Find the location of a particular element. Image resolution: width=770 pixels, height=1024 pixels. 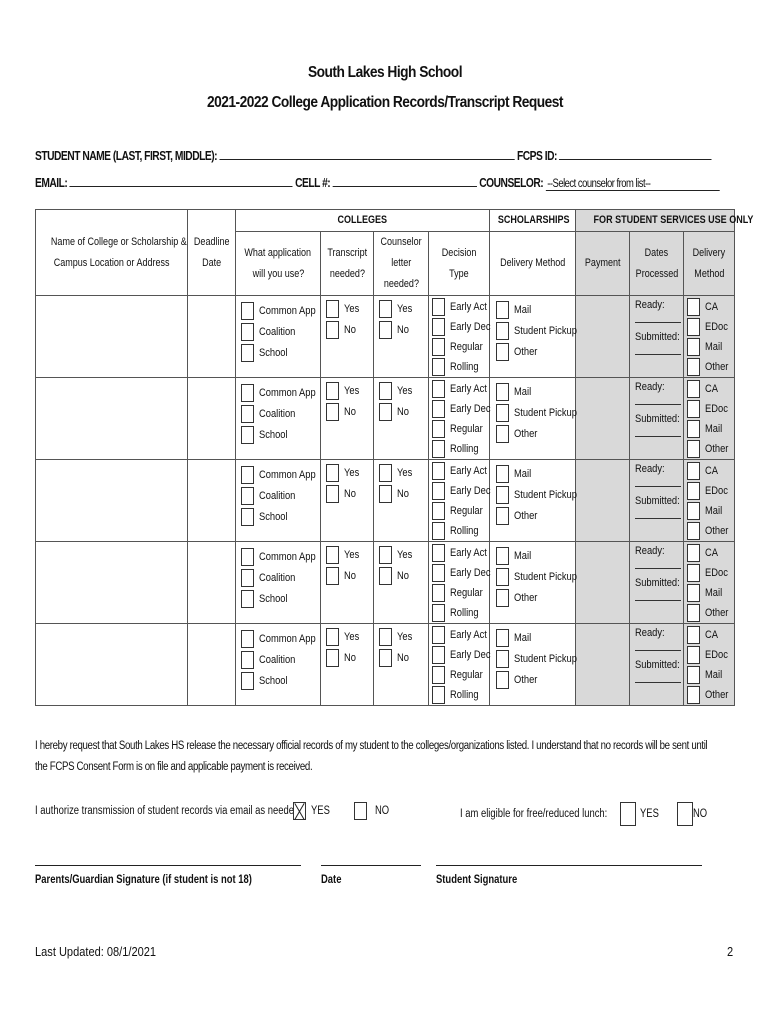

option-application: School is located at coordinates (280, 680).